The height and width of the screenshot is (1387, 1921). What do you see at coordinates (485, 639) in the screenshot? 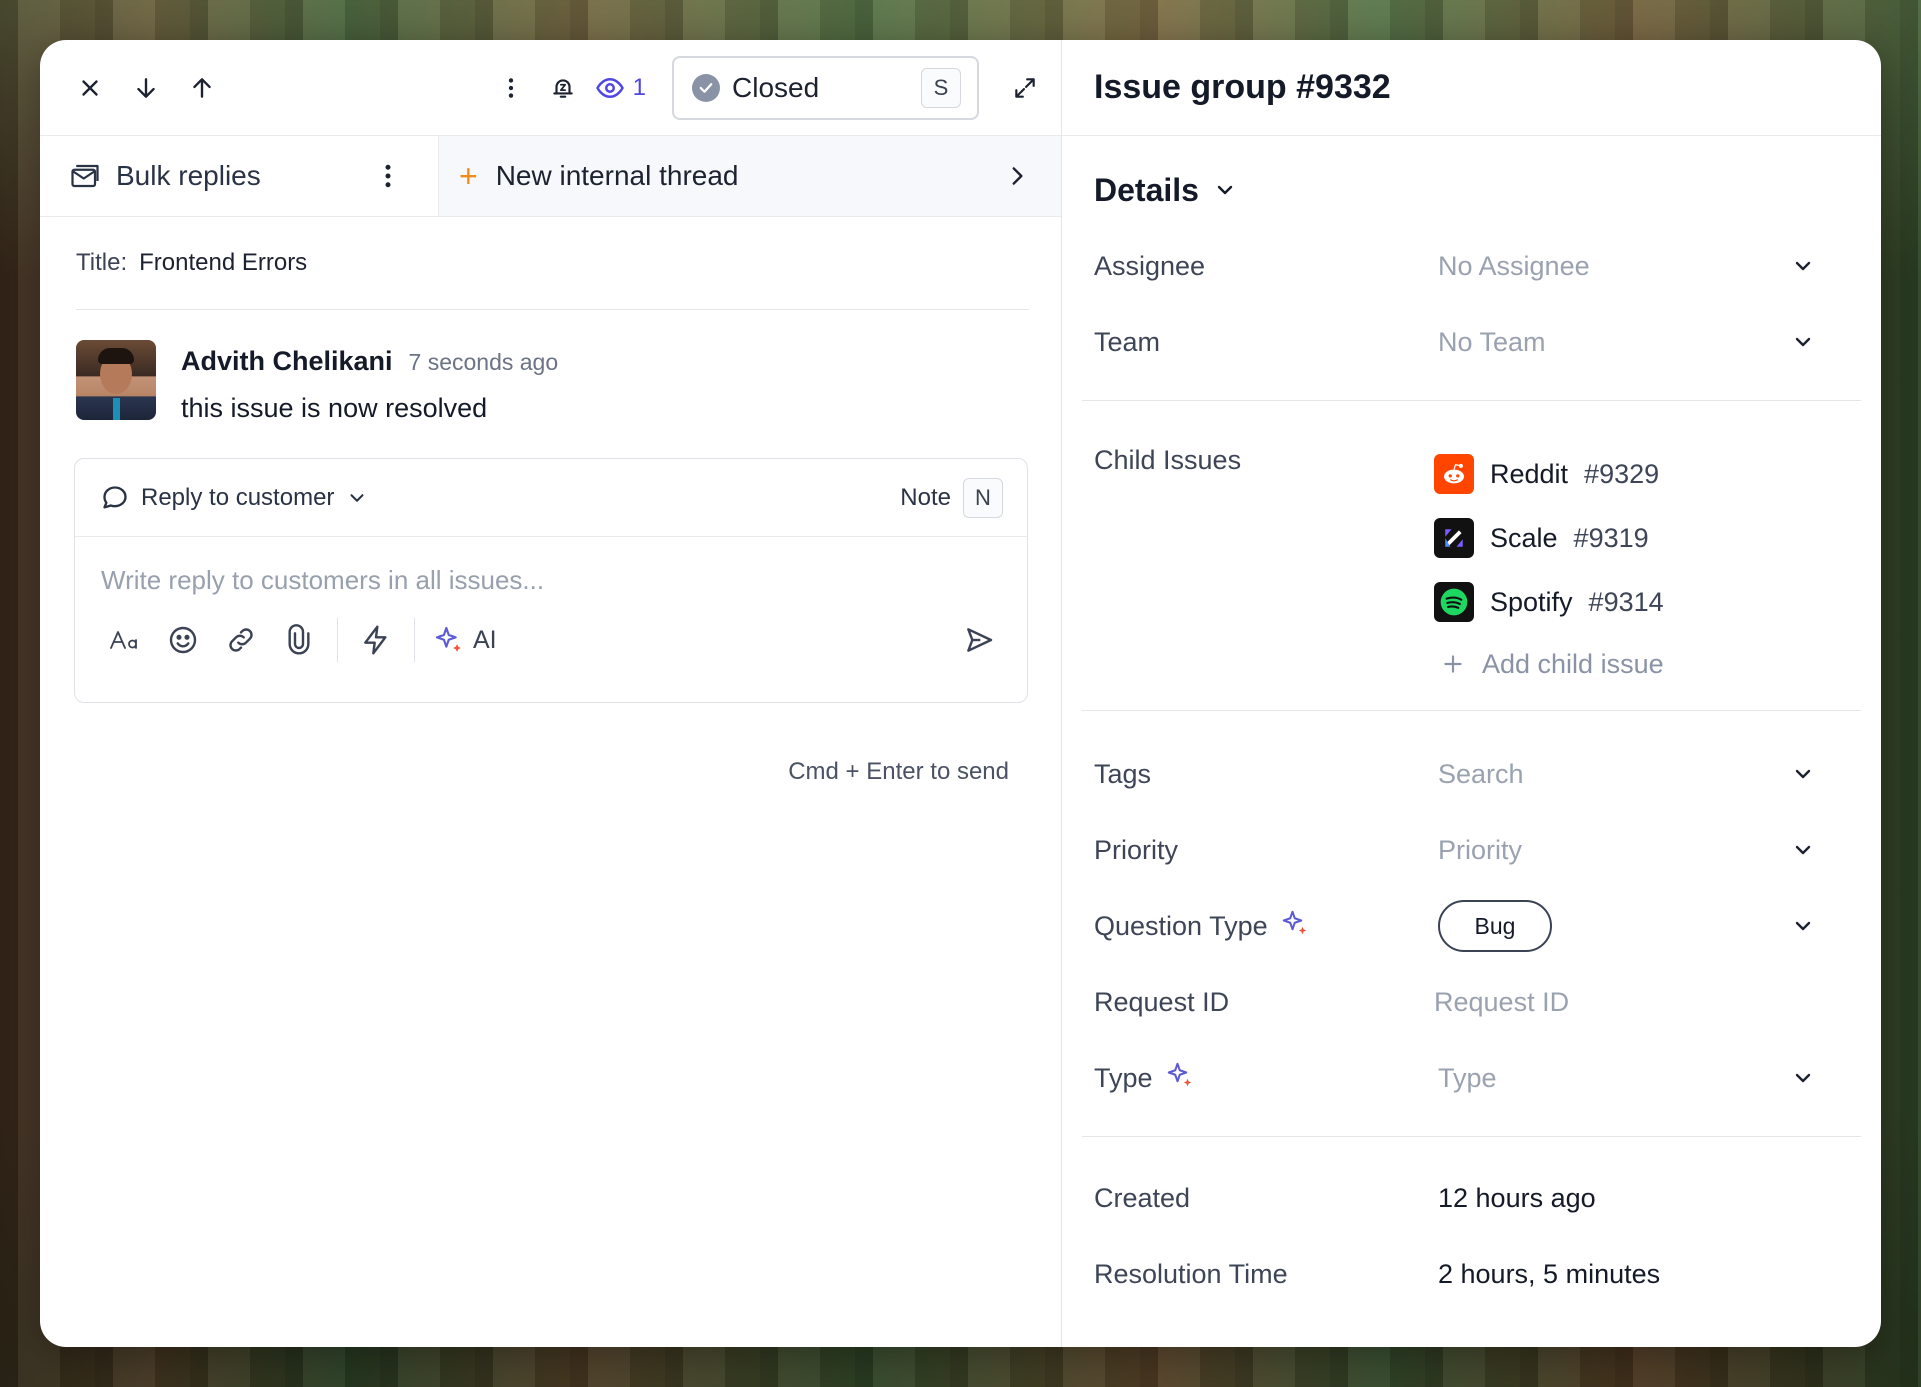
I see `ai-label: AI` at bounding box center [485, 639].